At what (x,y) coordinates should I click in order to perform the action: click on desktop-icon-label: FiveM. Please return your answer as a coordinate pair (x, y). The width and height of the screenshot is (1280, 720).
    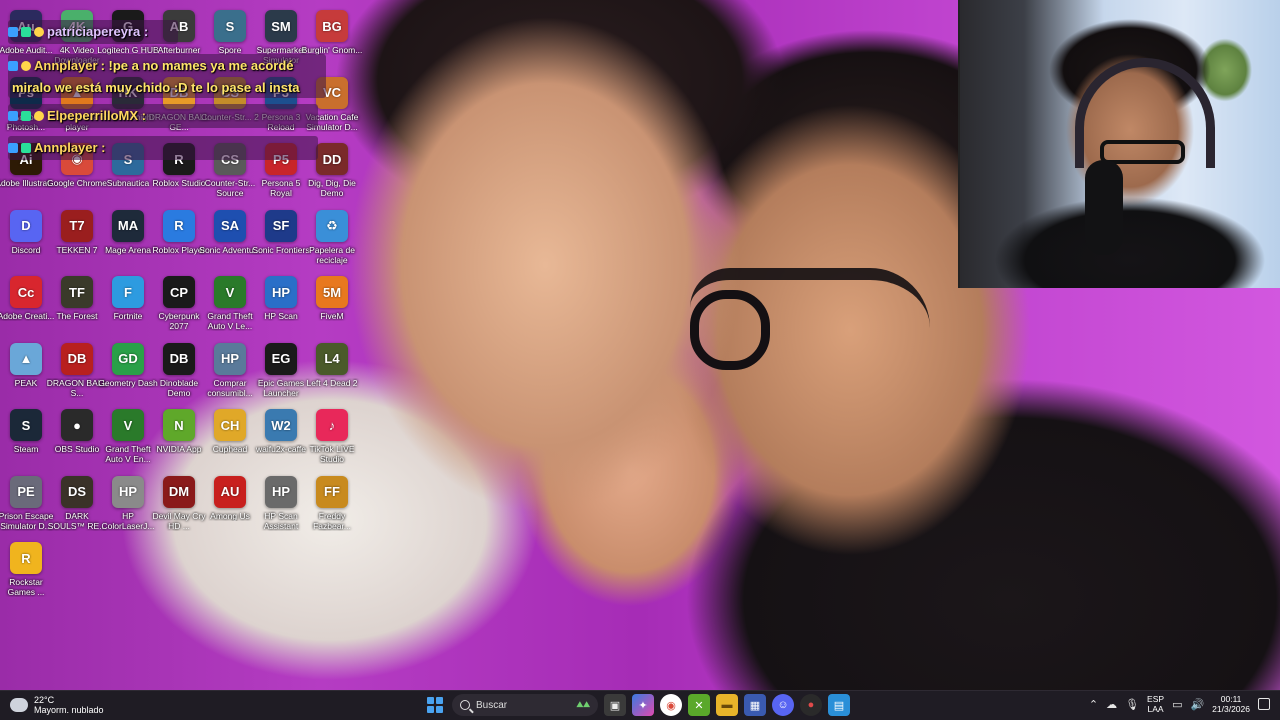
    Looking at the image, I should click on (332, 316).